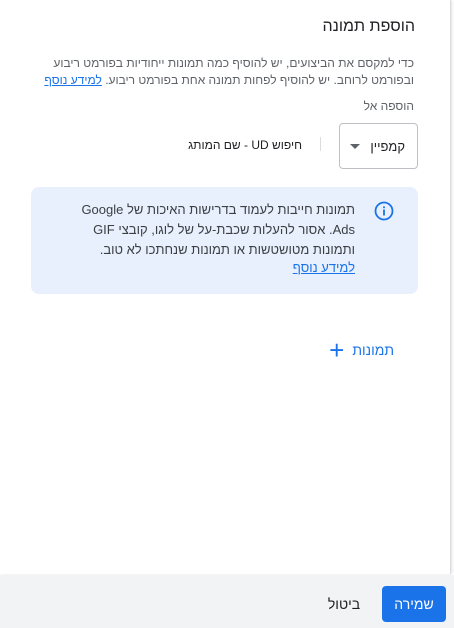 The width and height of the screenshot is (454, 628). I want to click on info-icon, so click(384, 211).